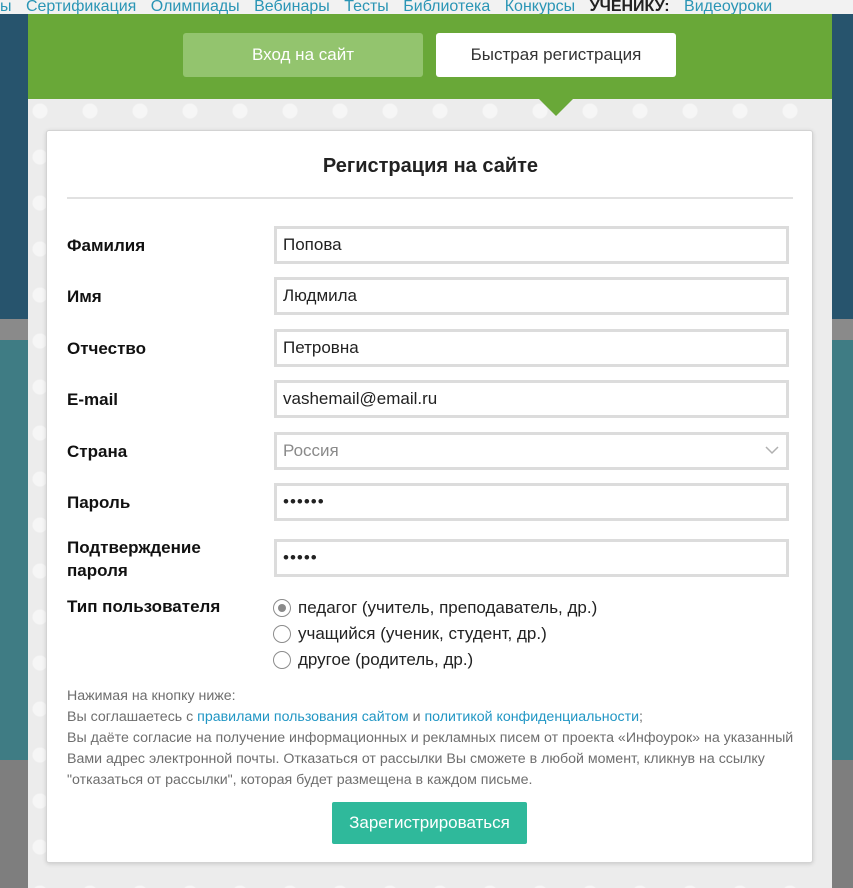  Describe the element at coordinates (282, 634) in the screenshot. I see `radio-student` at that location.